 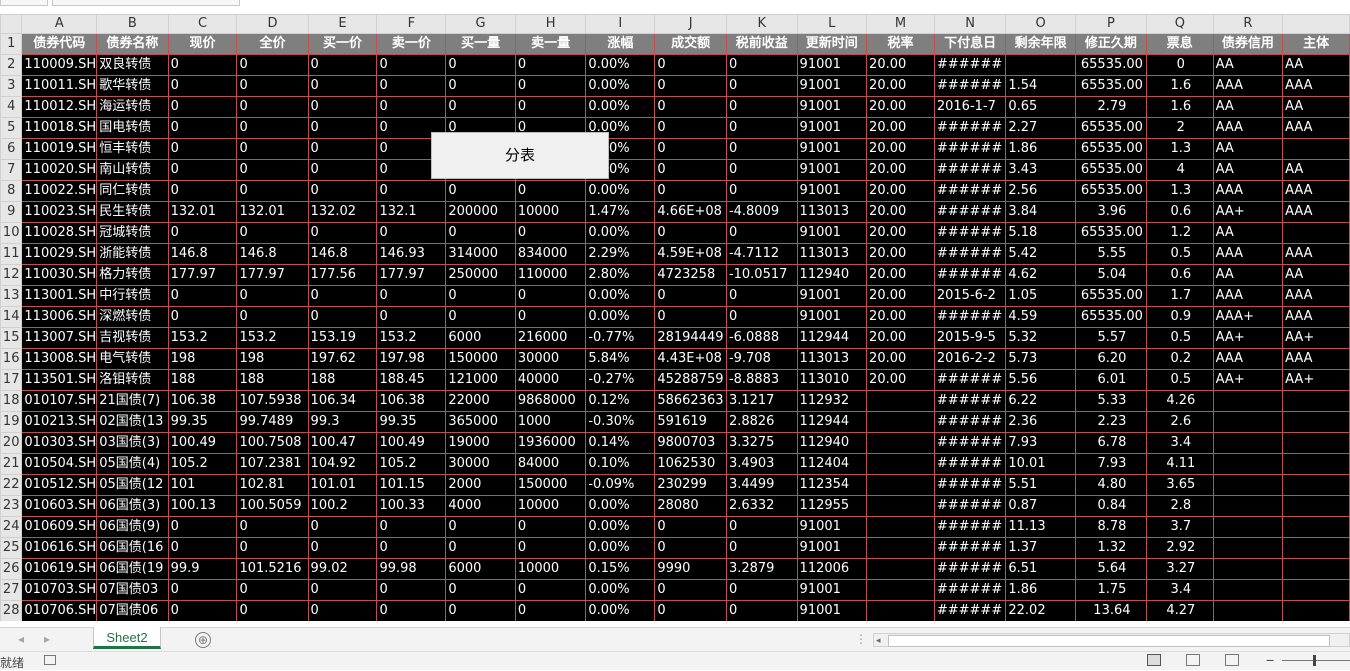 I want to click on header-cell: 债券代码, so click(x=59, y=44).